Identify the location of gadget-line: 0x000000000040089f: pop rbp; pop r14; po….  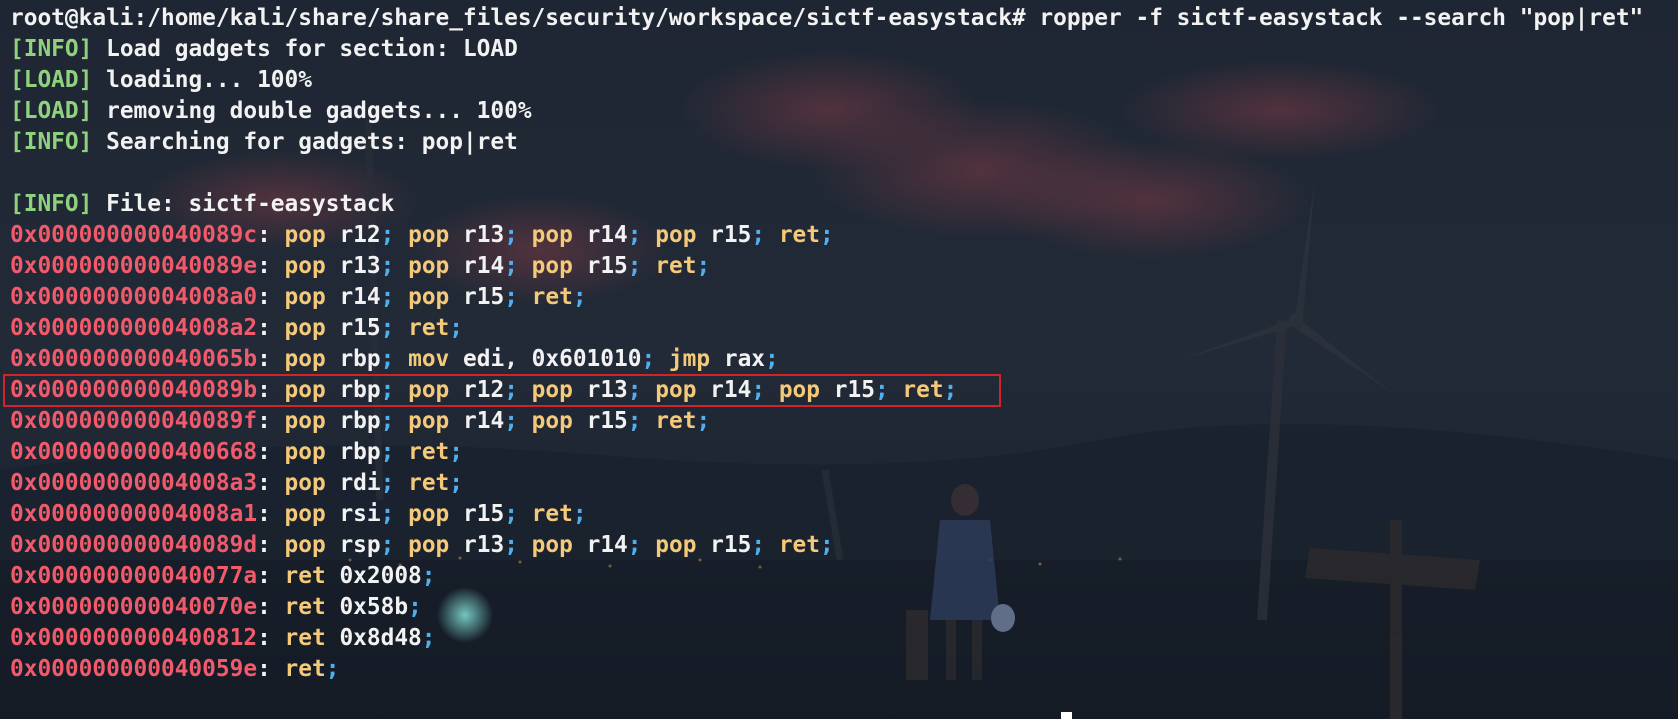
(360, 421).